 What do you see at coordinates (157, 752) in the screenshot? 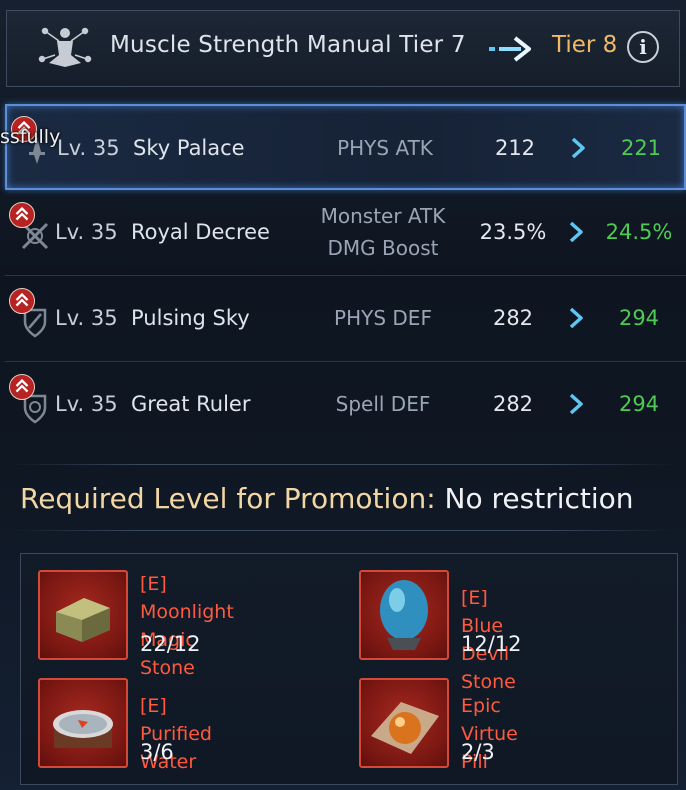
I see `material-count: 3/6` at bounding box center [157, 752].